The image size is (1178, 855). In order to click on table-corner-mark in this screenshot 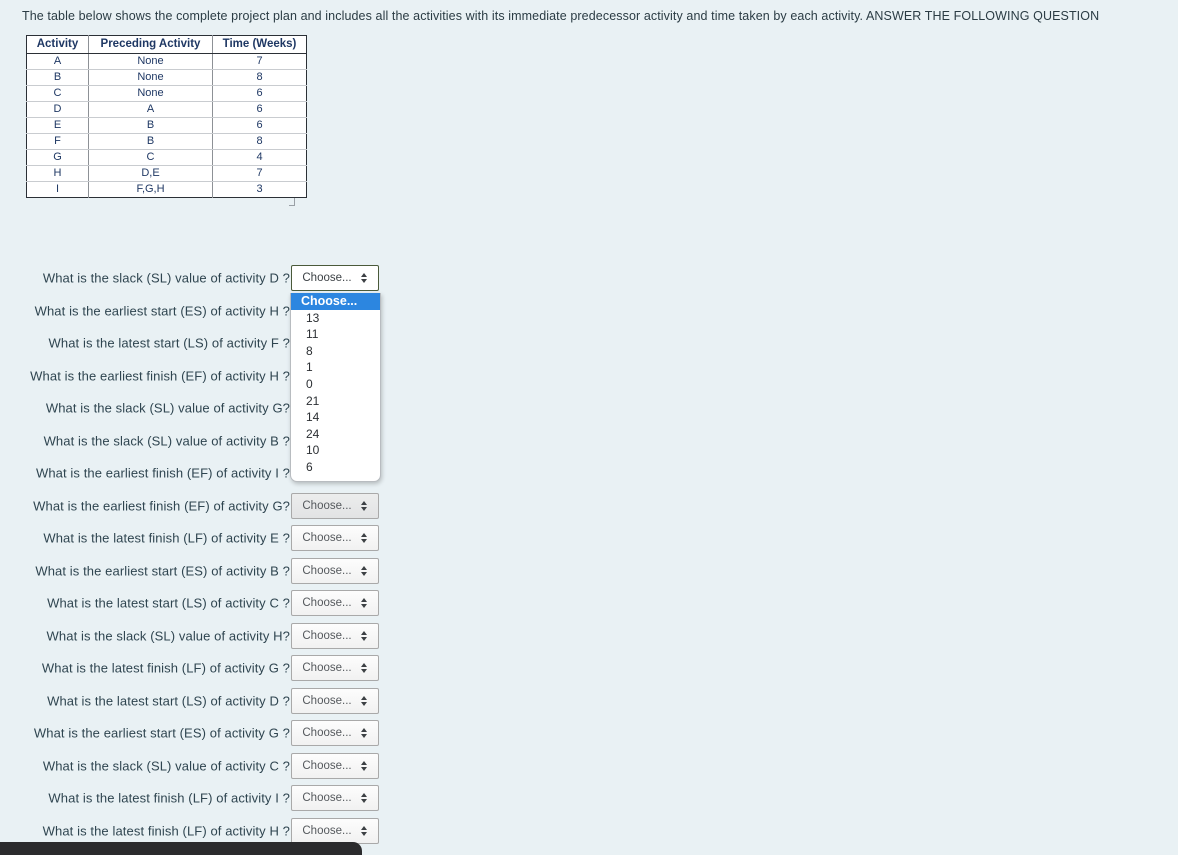, I will do `click(292, 202)`.